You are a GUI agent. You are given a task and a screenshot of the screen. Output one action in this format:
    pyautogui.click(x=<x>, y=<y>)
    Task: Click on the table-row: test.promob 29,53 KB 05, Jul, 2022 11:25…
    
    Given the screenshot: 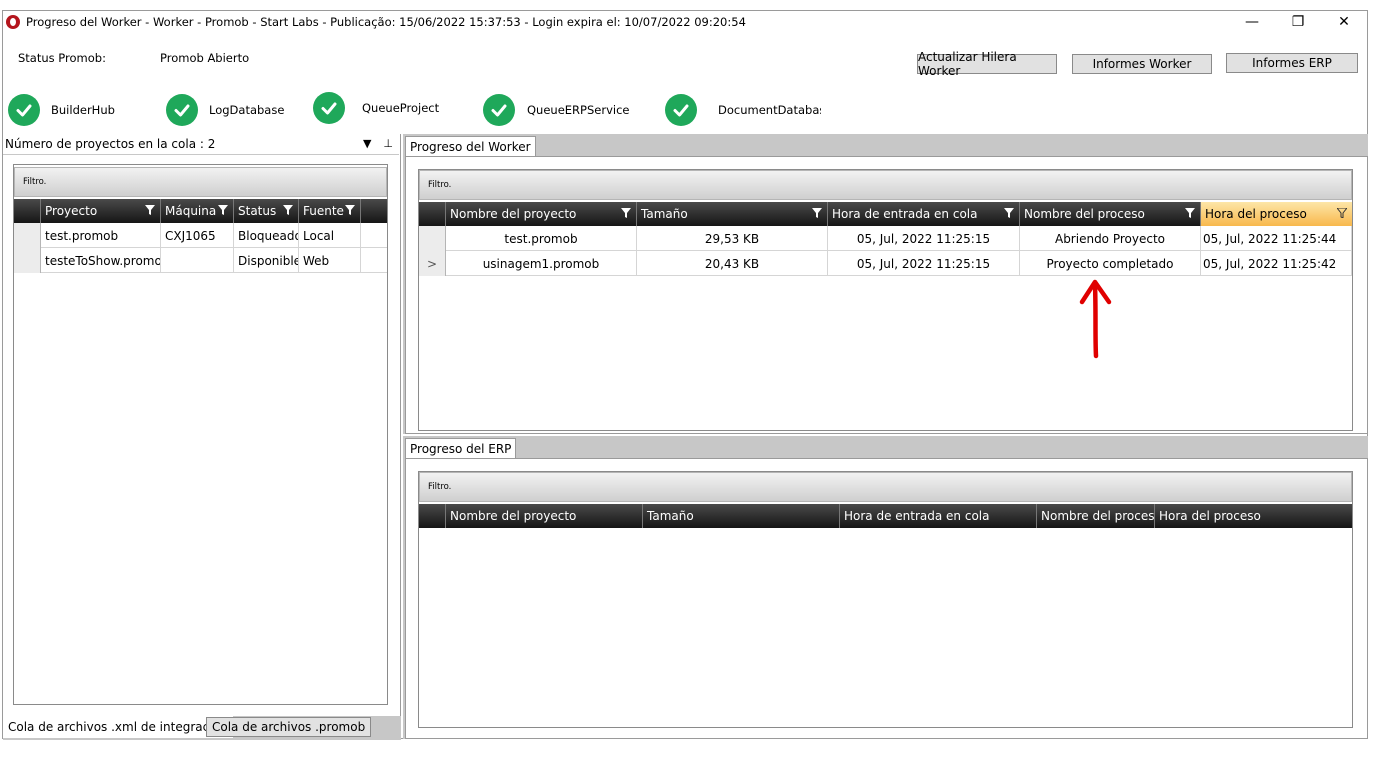 What is the action you would take?
    pyautogui.click(x=885, y=238)
    